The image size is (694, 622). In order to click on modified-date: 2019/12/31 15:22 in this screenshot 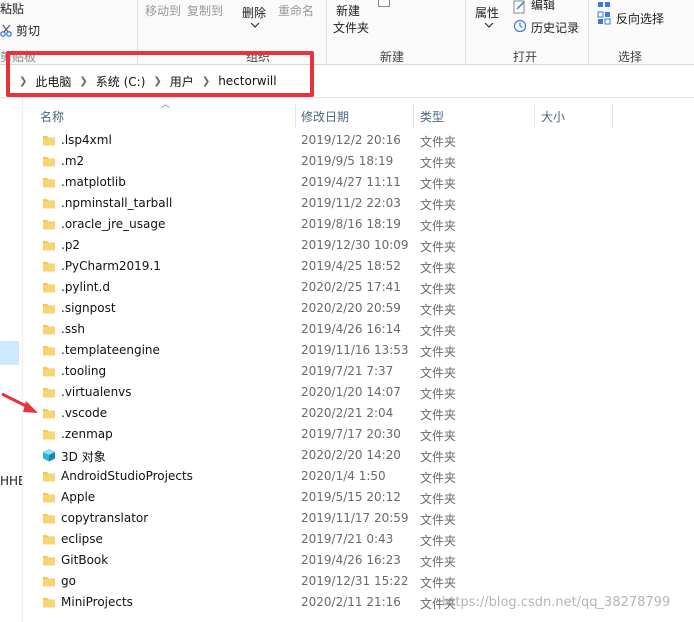, I will do `click(355, 581)`.